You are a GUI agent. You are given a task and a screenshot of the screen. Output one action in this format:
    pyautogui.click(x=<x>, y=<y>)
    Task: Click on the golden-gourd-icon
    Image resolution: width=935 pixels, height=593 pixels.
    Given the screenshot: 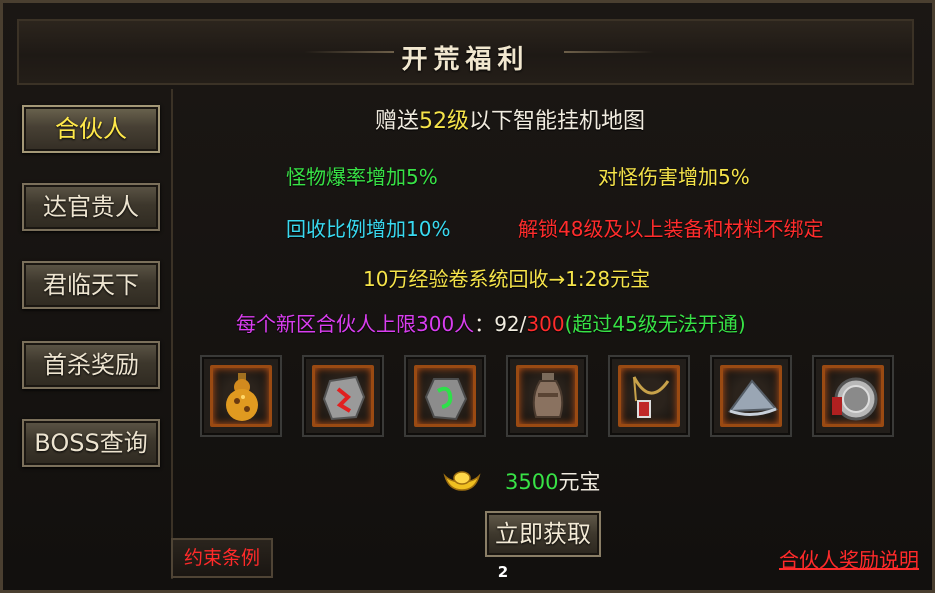 What is the action you would take?
    pyautogui.click(x=242, y=397)
    